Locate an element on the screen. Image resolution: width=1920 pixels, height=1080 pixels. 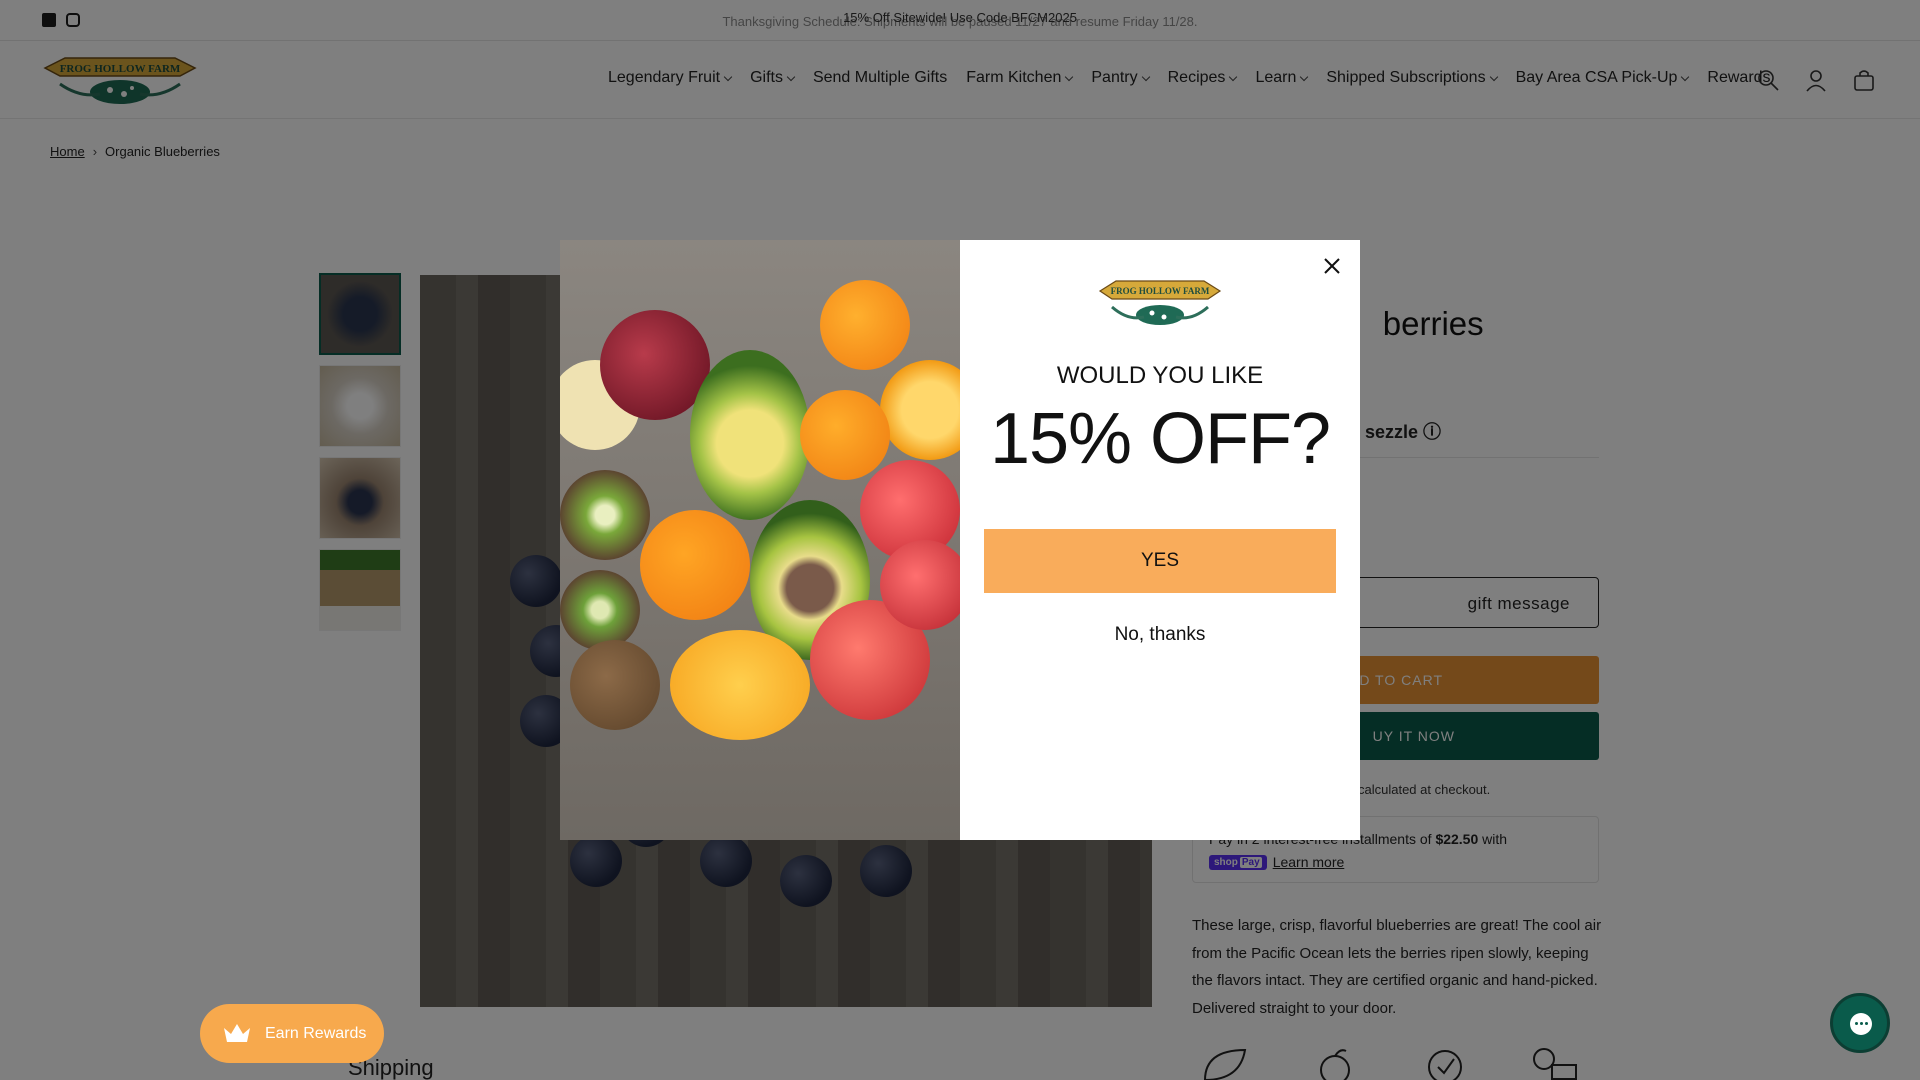
red-apple is located at coordinates (920, 585).